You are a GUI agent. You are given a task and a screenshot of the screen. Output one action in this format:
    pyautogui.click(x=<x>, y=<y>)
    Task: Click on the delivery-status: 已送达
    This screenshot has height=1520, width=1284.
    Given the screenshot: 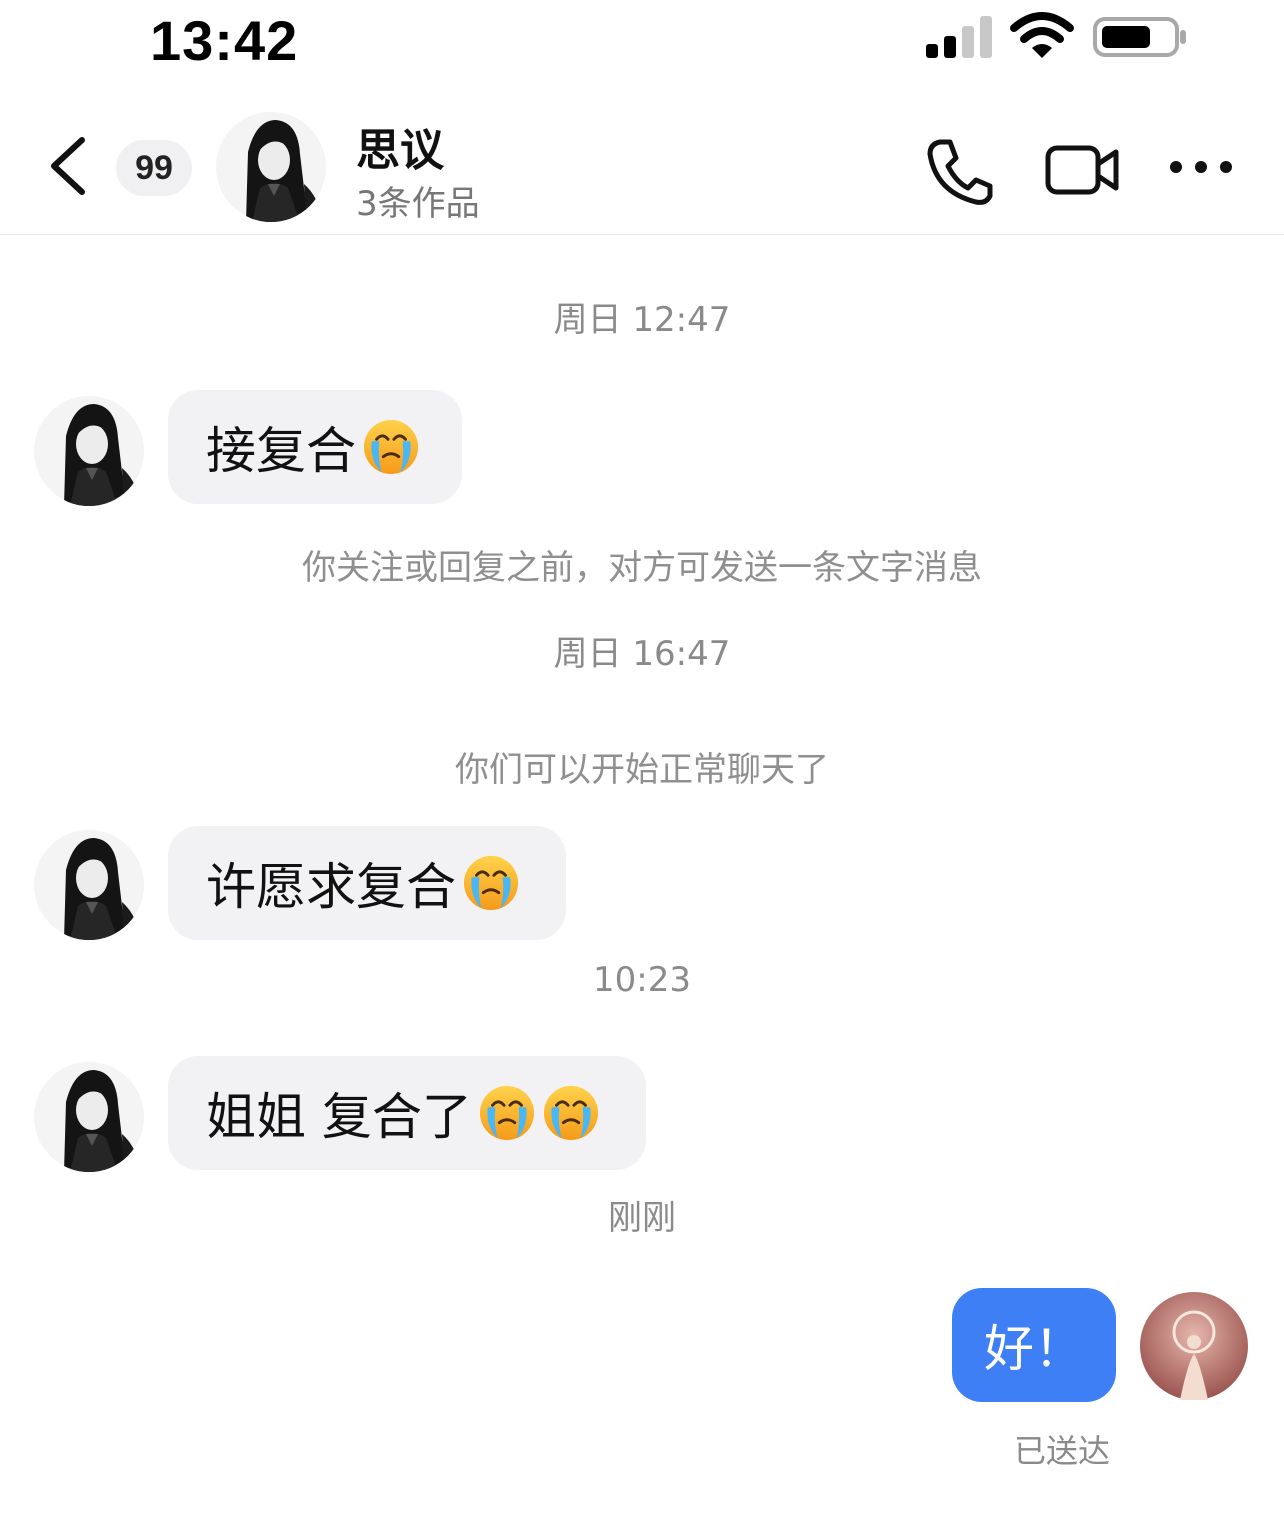 What is the action you would take?
    pyautogui.click(x=1062, y=1451)
    